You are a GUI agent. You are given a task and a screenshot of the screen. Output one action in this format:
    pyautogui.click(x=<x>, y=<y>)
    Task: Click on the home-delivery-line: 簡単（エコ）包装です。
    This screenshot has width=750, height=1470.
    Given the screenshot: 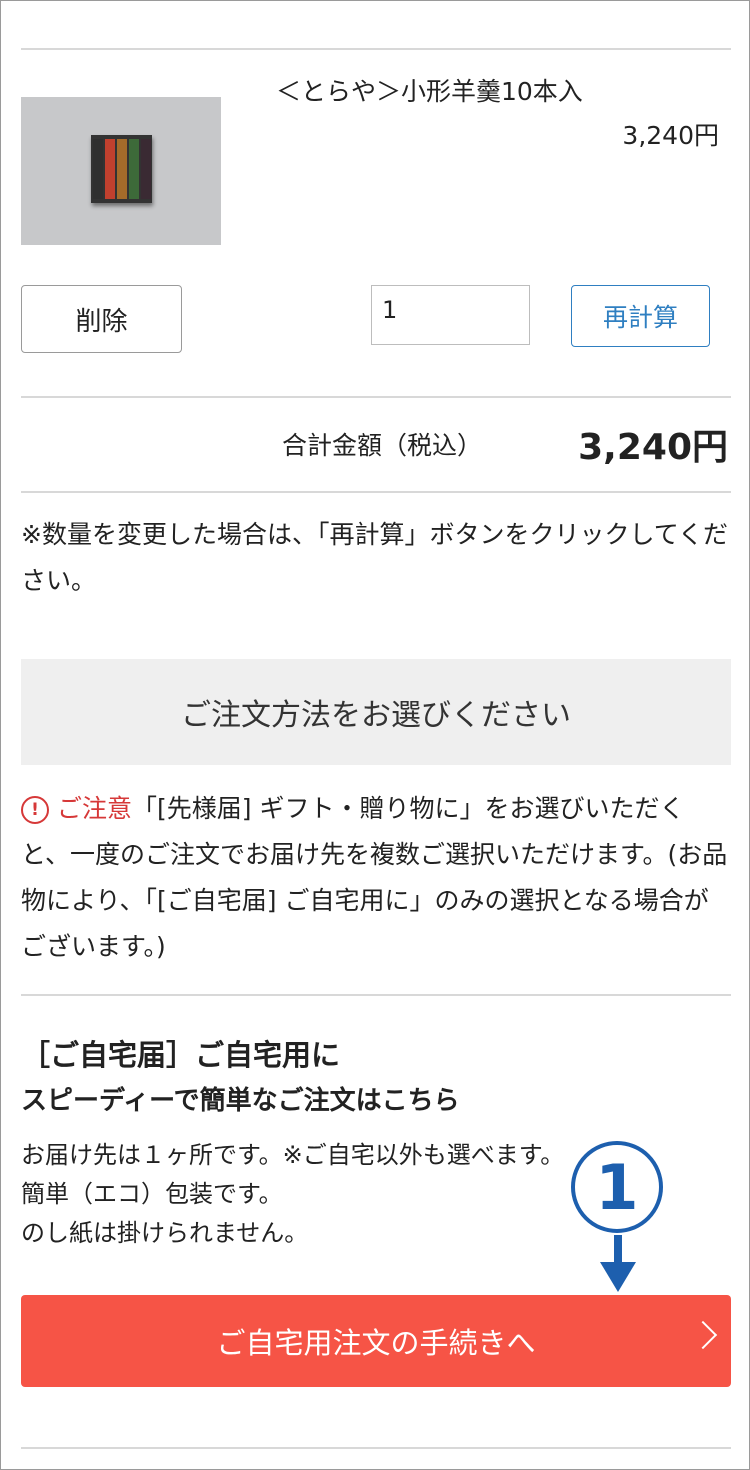 What is the action you would take?
    pyautogui.click(x=152, y=1194)
    